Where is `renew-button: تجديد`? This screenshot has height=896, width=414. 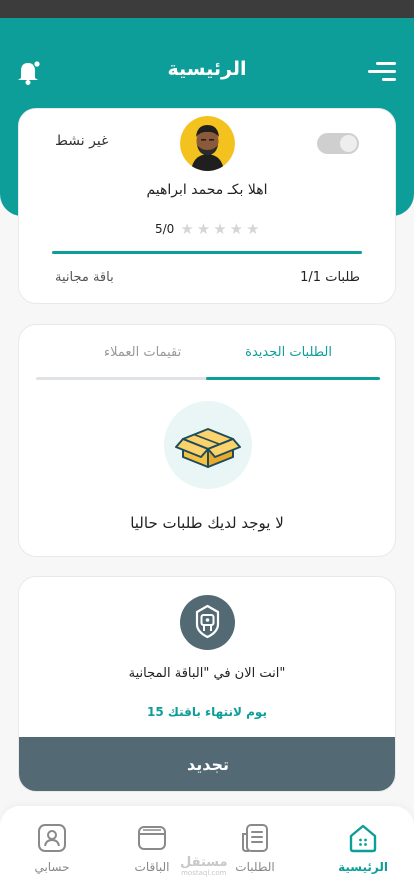 renew-button: تجديد is located at coordinates (207, 764).